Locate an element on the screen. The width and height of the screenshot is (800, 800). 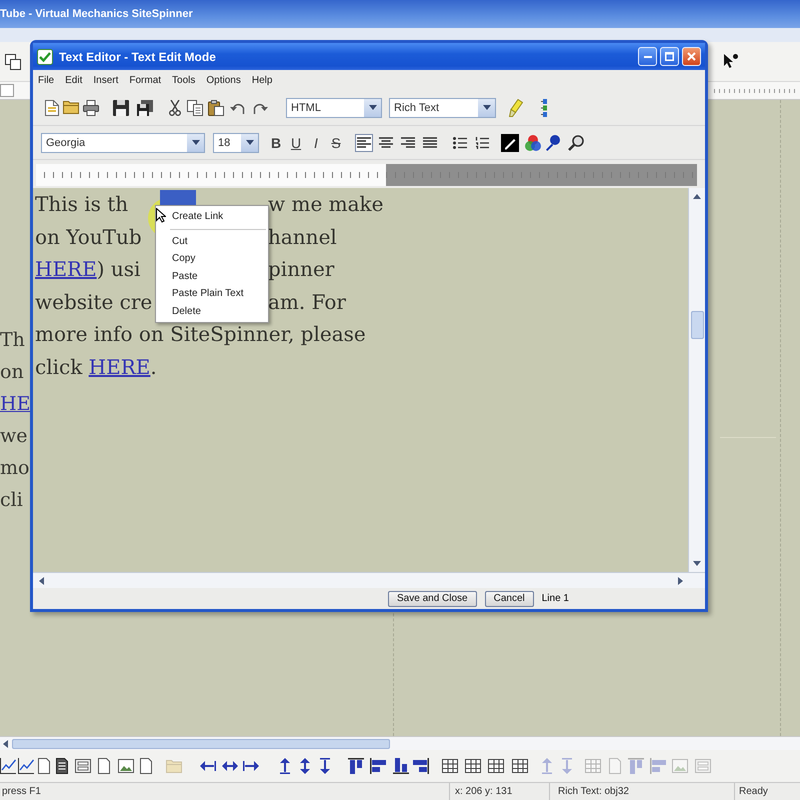
picture-icon is located at coordinates (126, 766).